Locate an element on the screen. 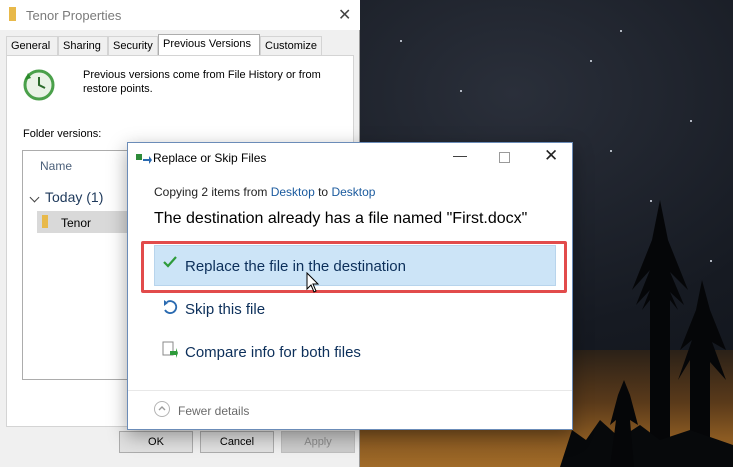  mouse-pointer-icon is located at coordinates (313, 282).